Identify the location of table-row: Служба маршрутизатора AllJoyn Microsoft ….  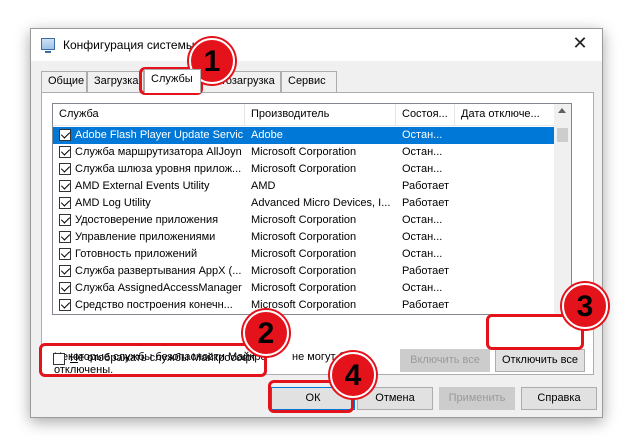
(304, 152).